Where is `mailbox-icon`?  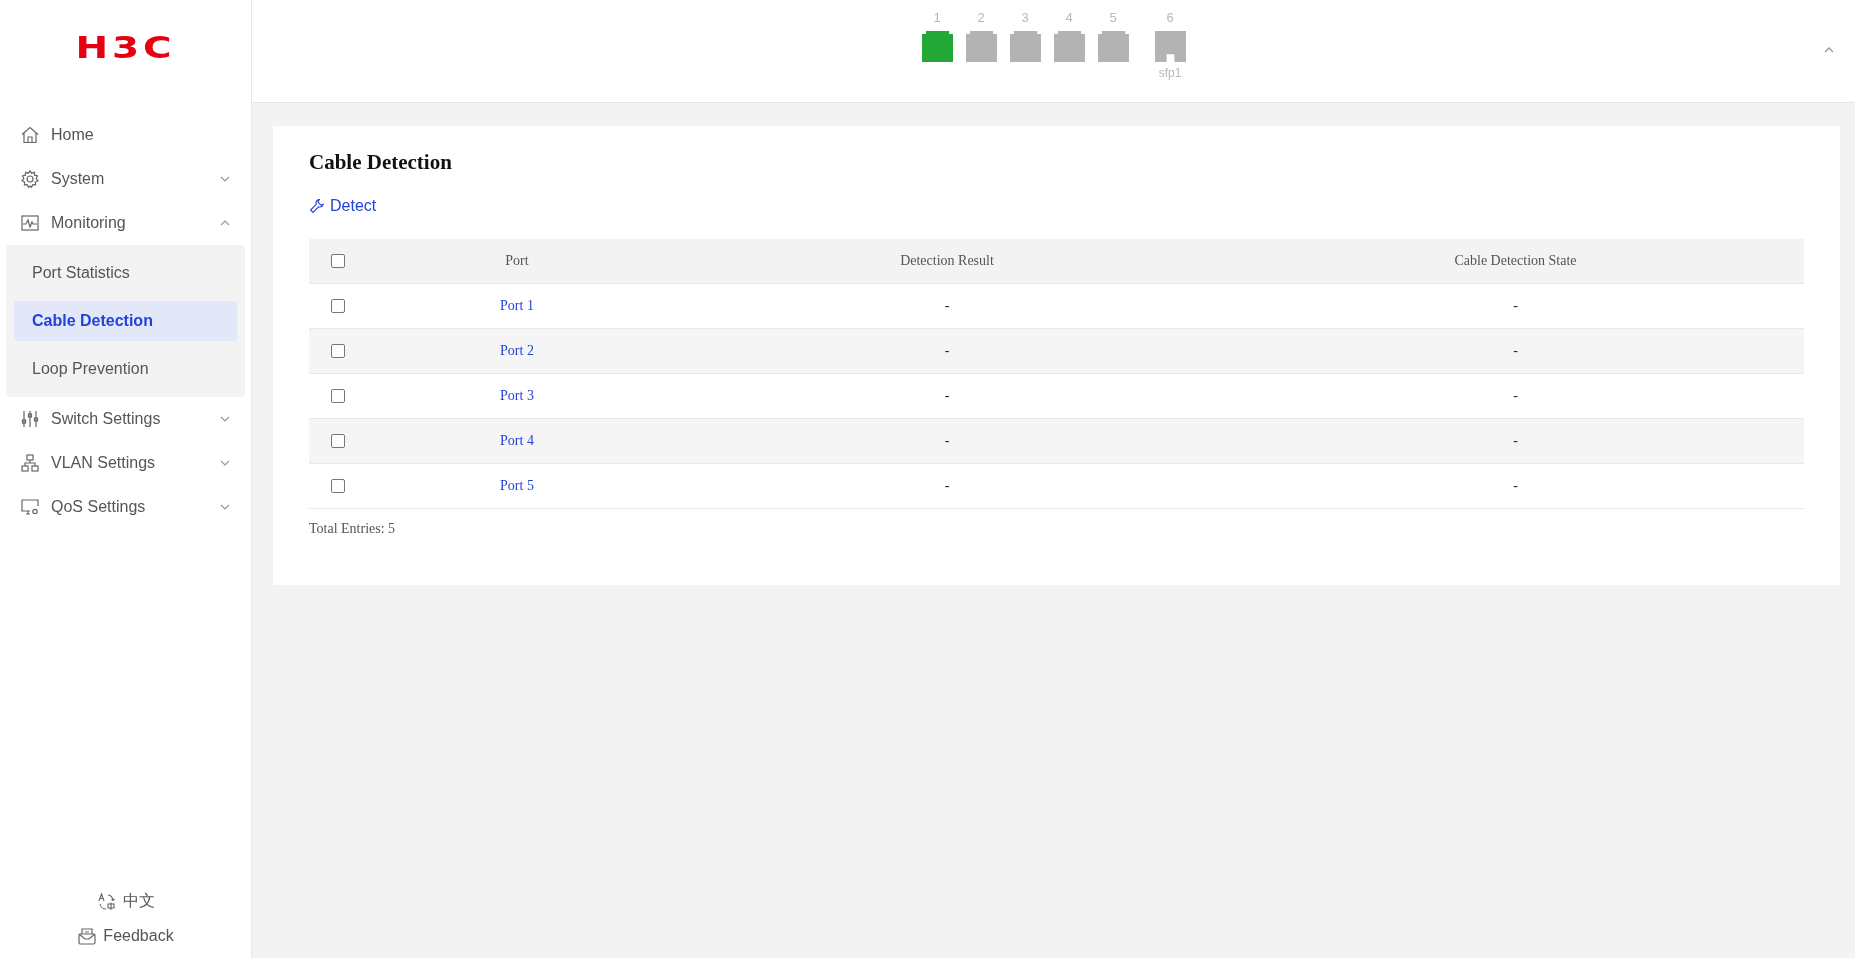
mailbox-icon is located at coordinates (87, 936).